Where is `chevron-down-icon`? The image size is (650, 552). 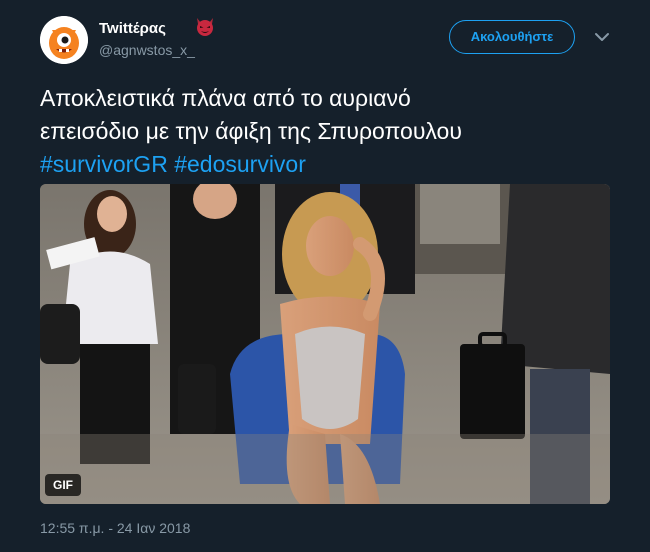 chevron-down-icon is located at coordinates (602, 37).